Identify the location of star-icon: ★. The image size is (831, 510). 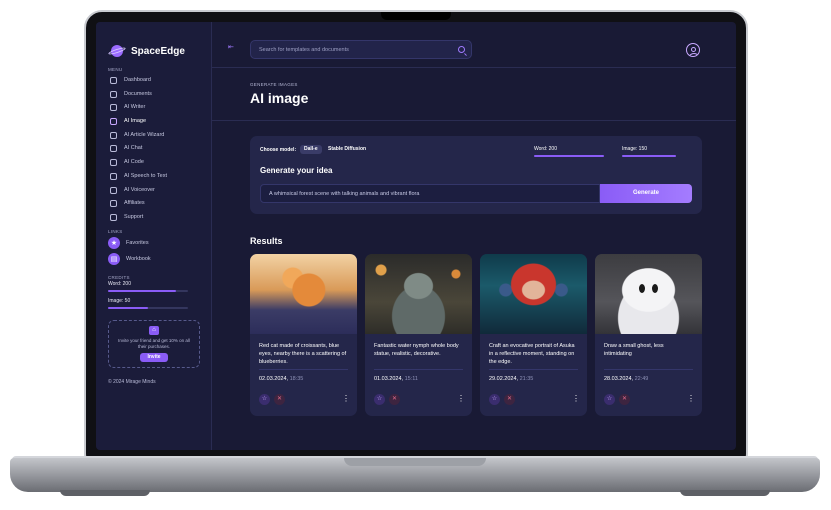
(114, 243).